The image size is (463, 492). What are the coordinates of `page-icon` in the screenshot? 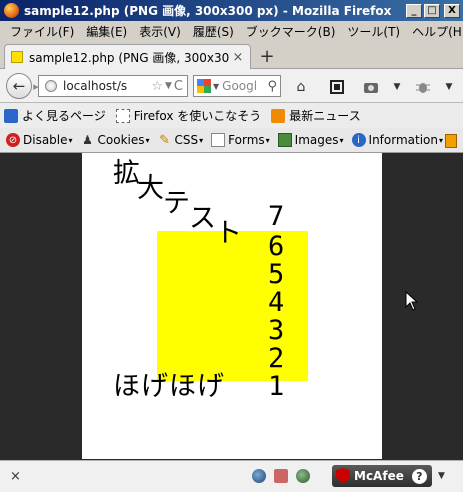 It's located at (122, 115).